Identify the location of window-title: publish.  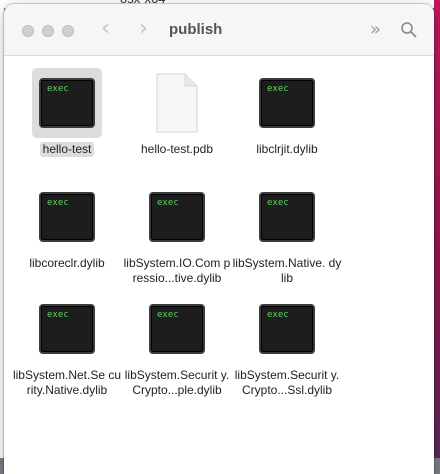
(196, 29).